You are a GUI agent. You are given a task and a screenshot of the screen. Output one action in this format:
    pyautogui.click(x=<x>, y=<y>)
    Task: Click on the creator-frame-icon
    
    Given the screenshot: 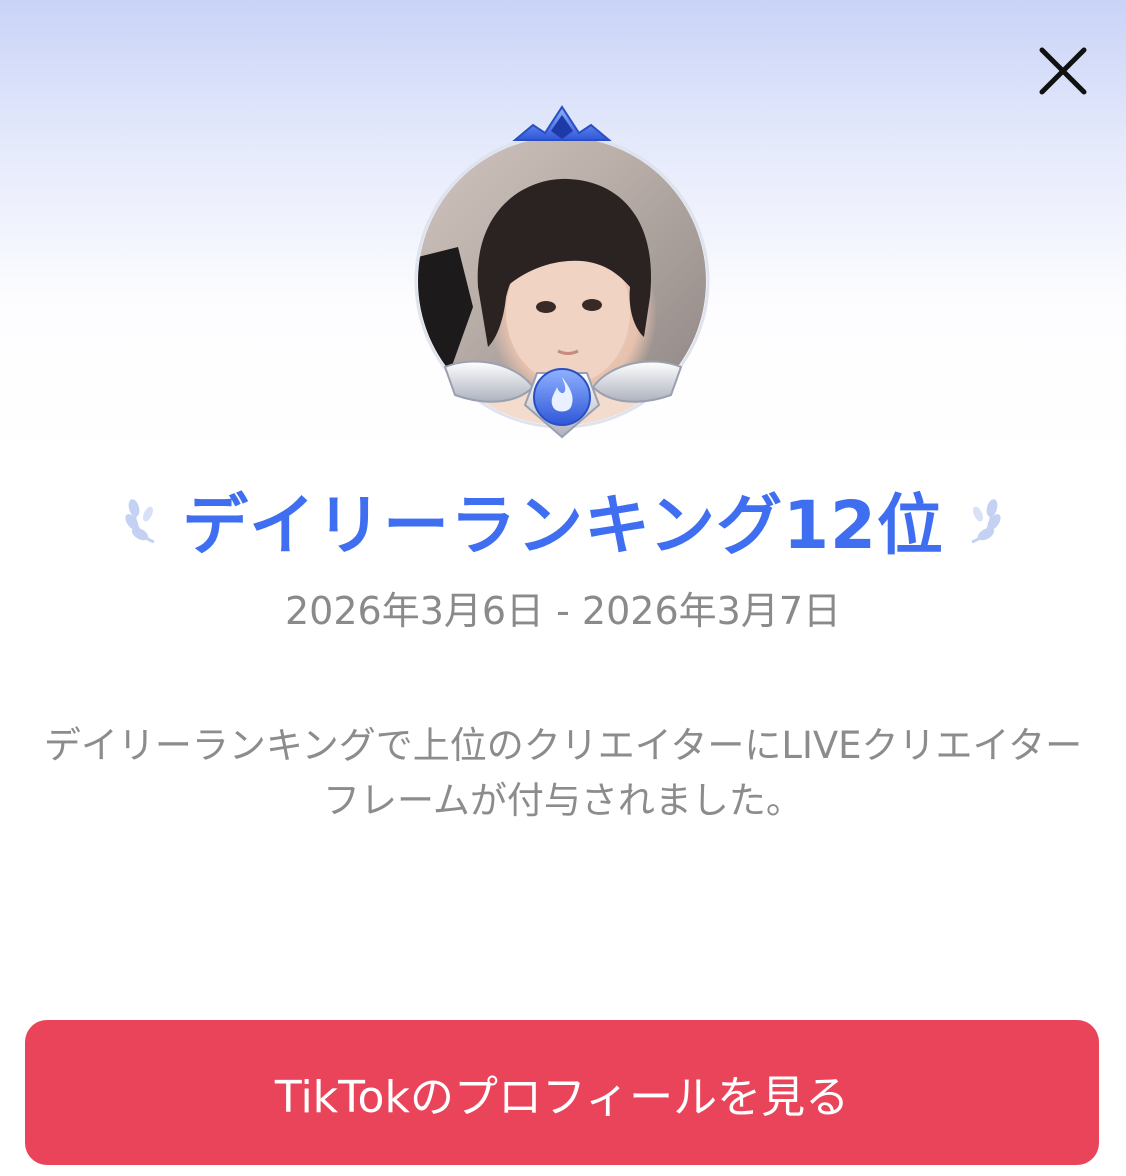 What is the action you would take?
    pyautogui.click(x=562, y=272)
    